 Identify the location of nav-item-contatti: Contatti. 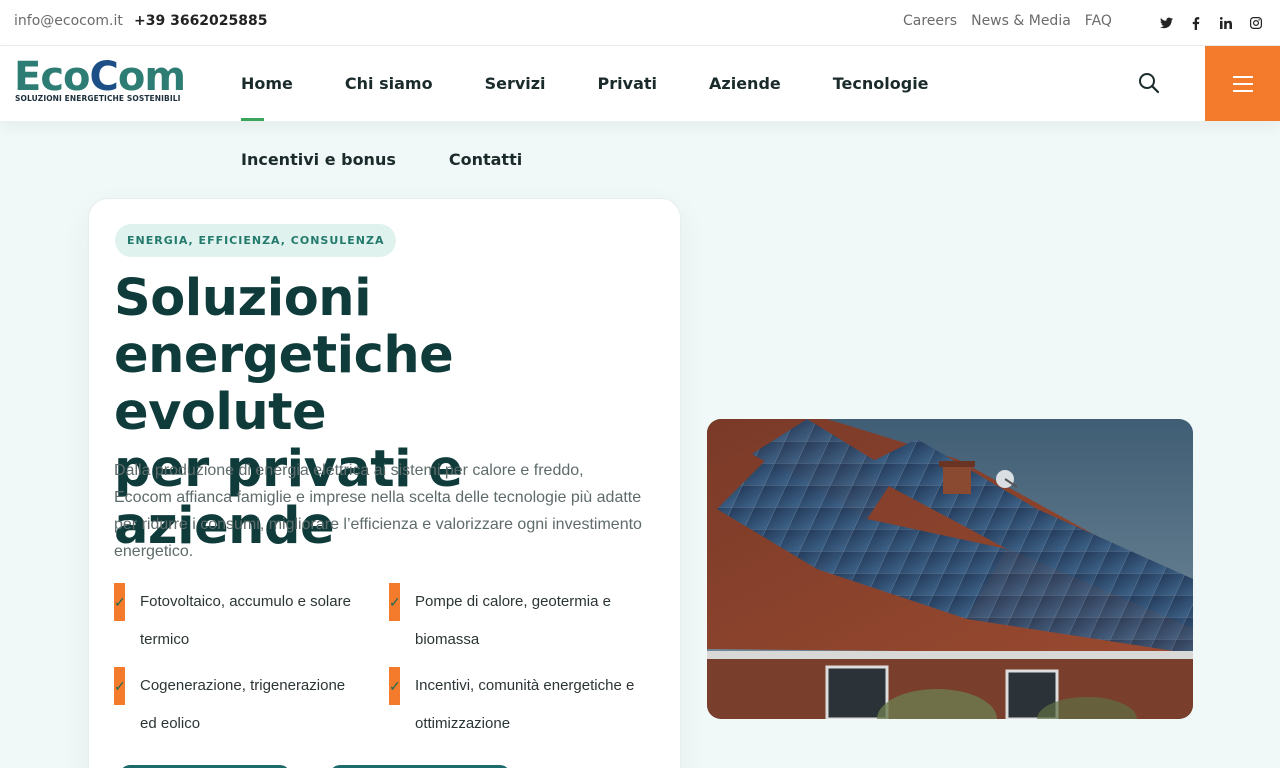
(485, 159).